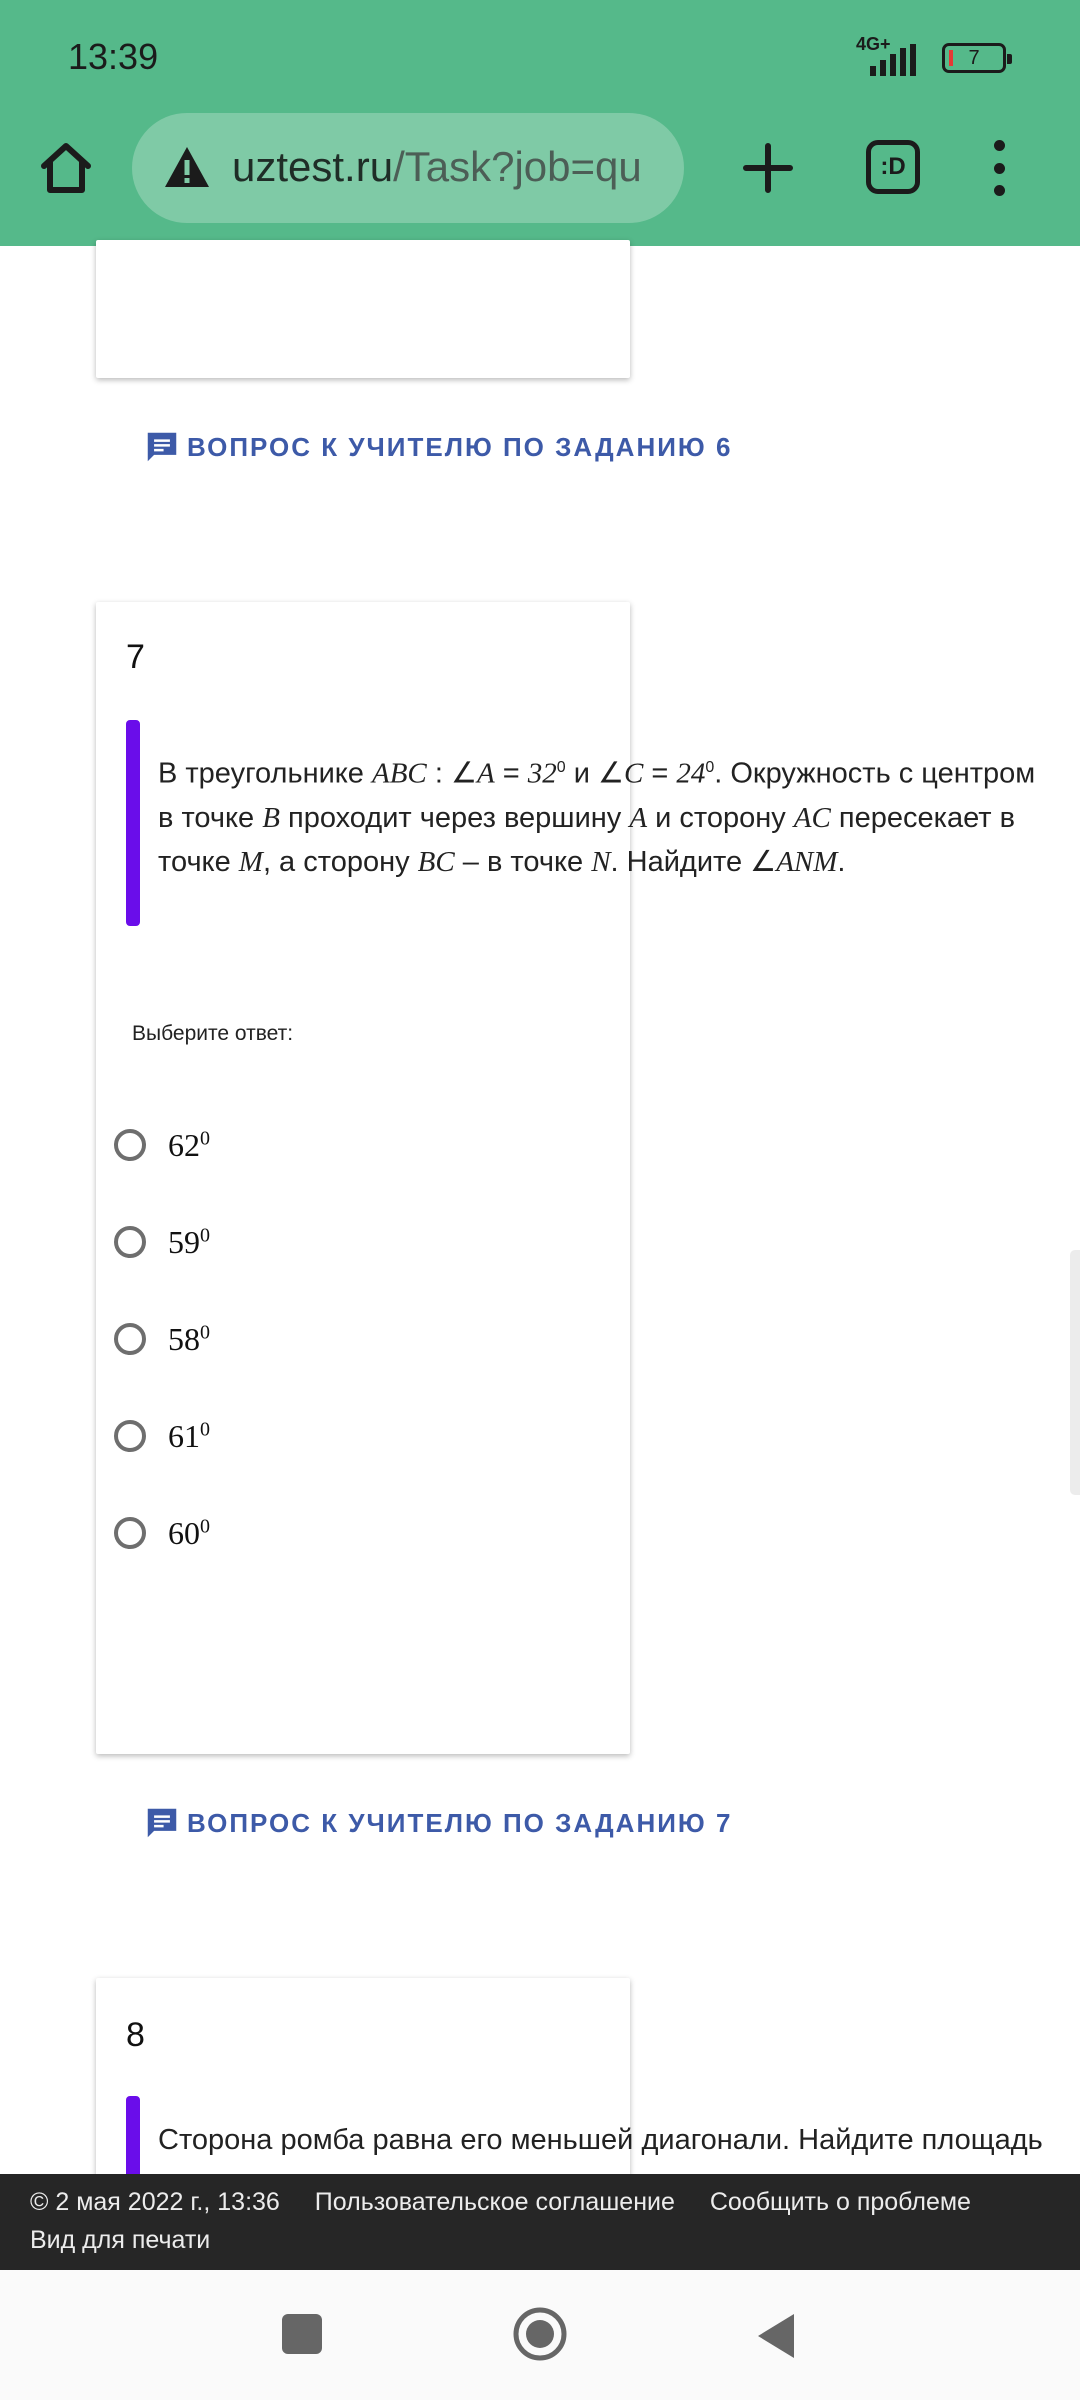 The image size is (1080, 2400). I want to click on answer-label: 580, so click(189, 1338).